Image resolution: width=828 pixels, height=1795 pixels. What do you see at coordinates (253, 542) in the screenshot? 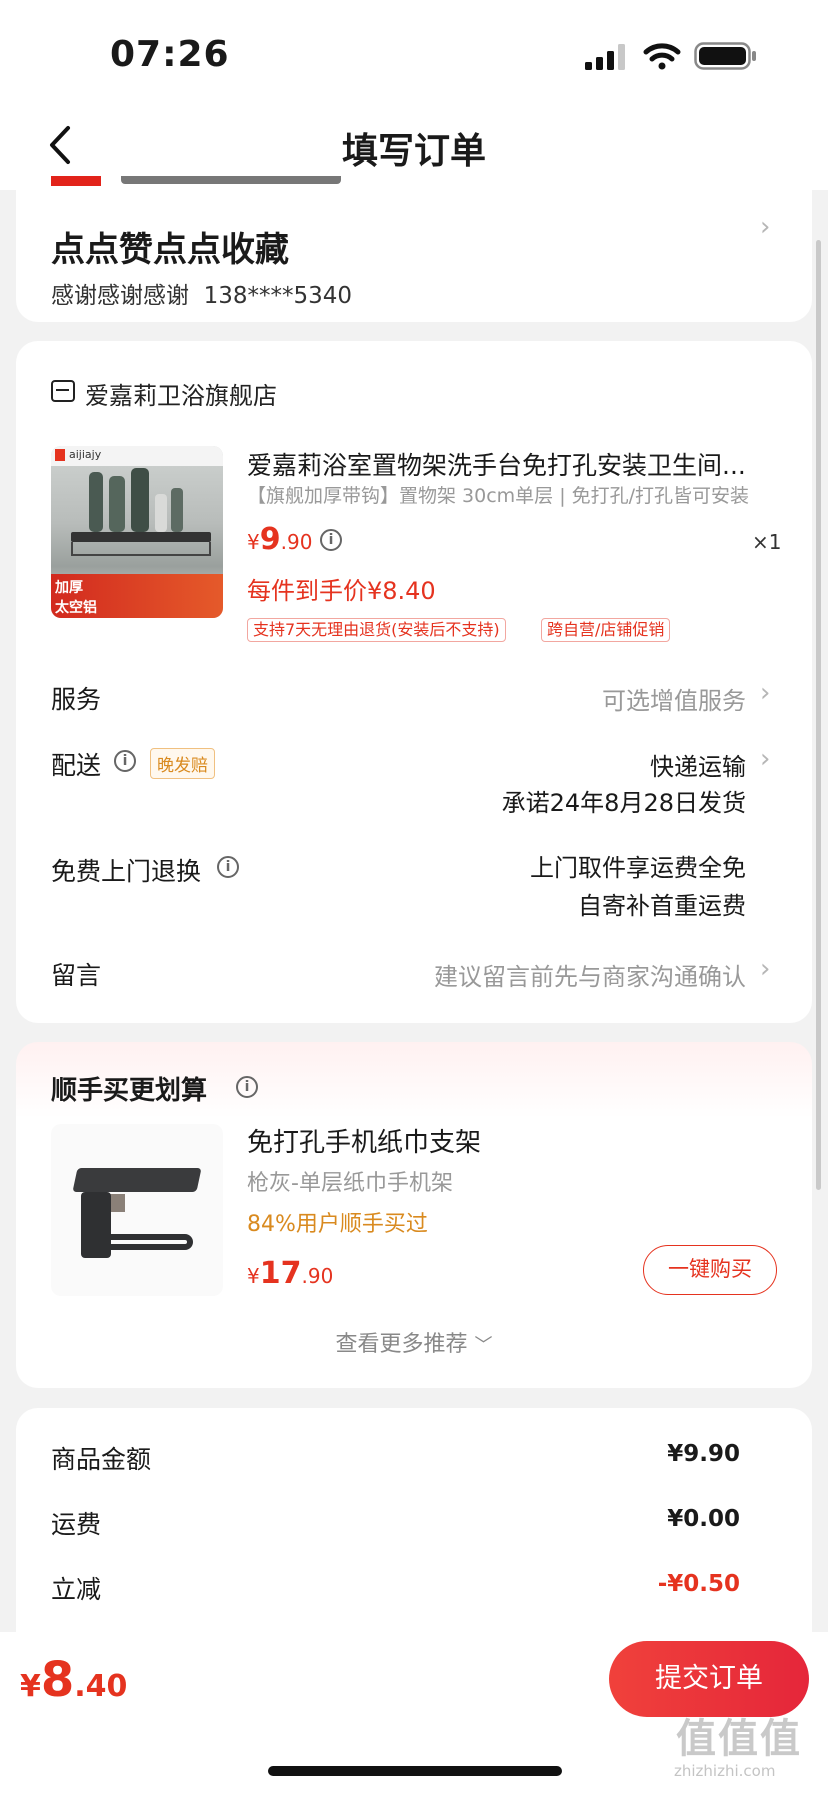
I see `price-currency: ¥` at bounding box center [253, 542].